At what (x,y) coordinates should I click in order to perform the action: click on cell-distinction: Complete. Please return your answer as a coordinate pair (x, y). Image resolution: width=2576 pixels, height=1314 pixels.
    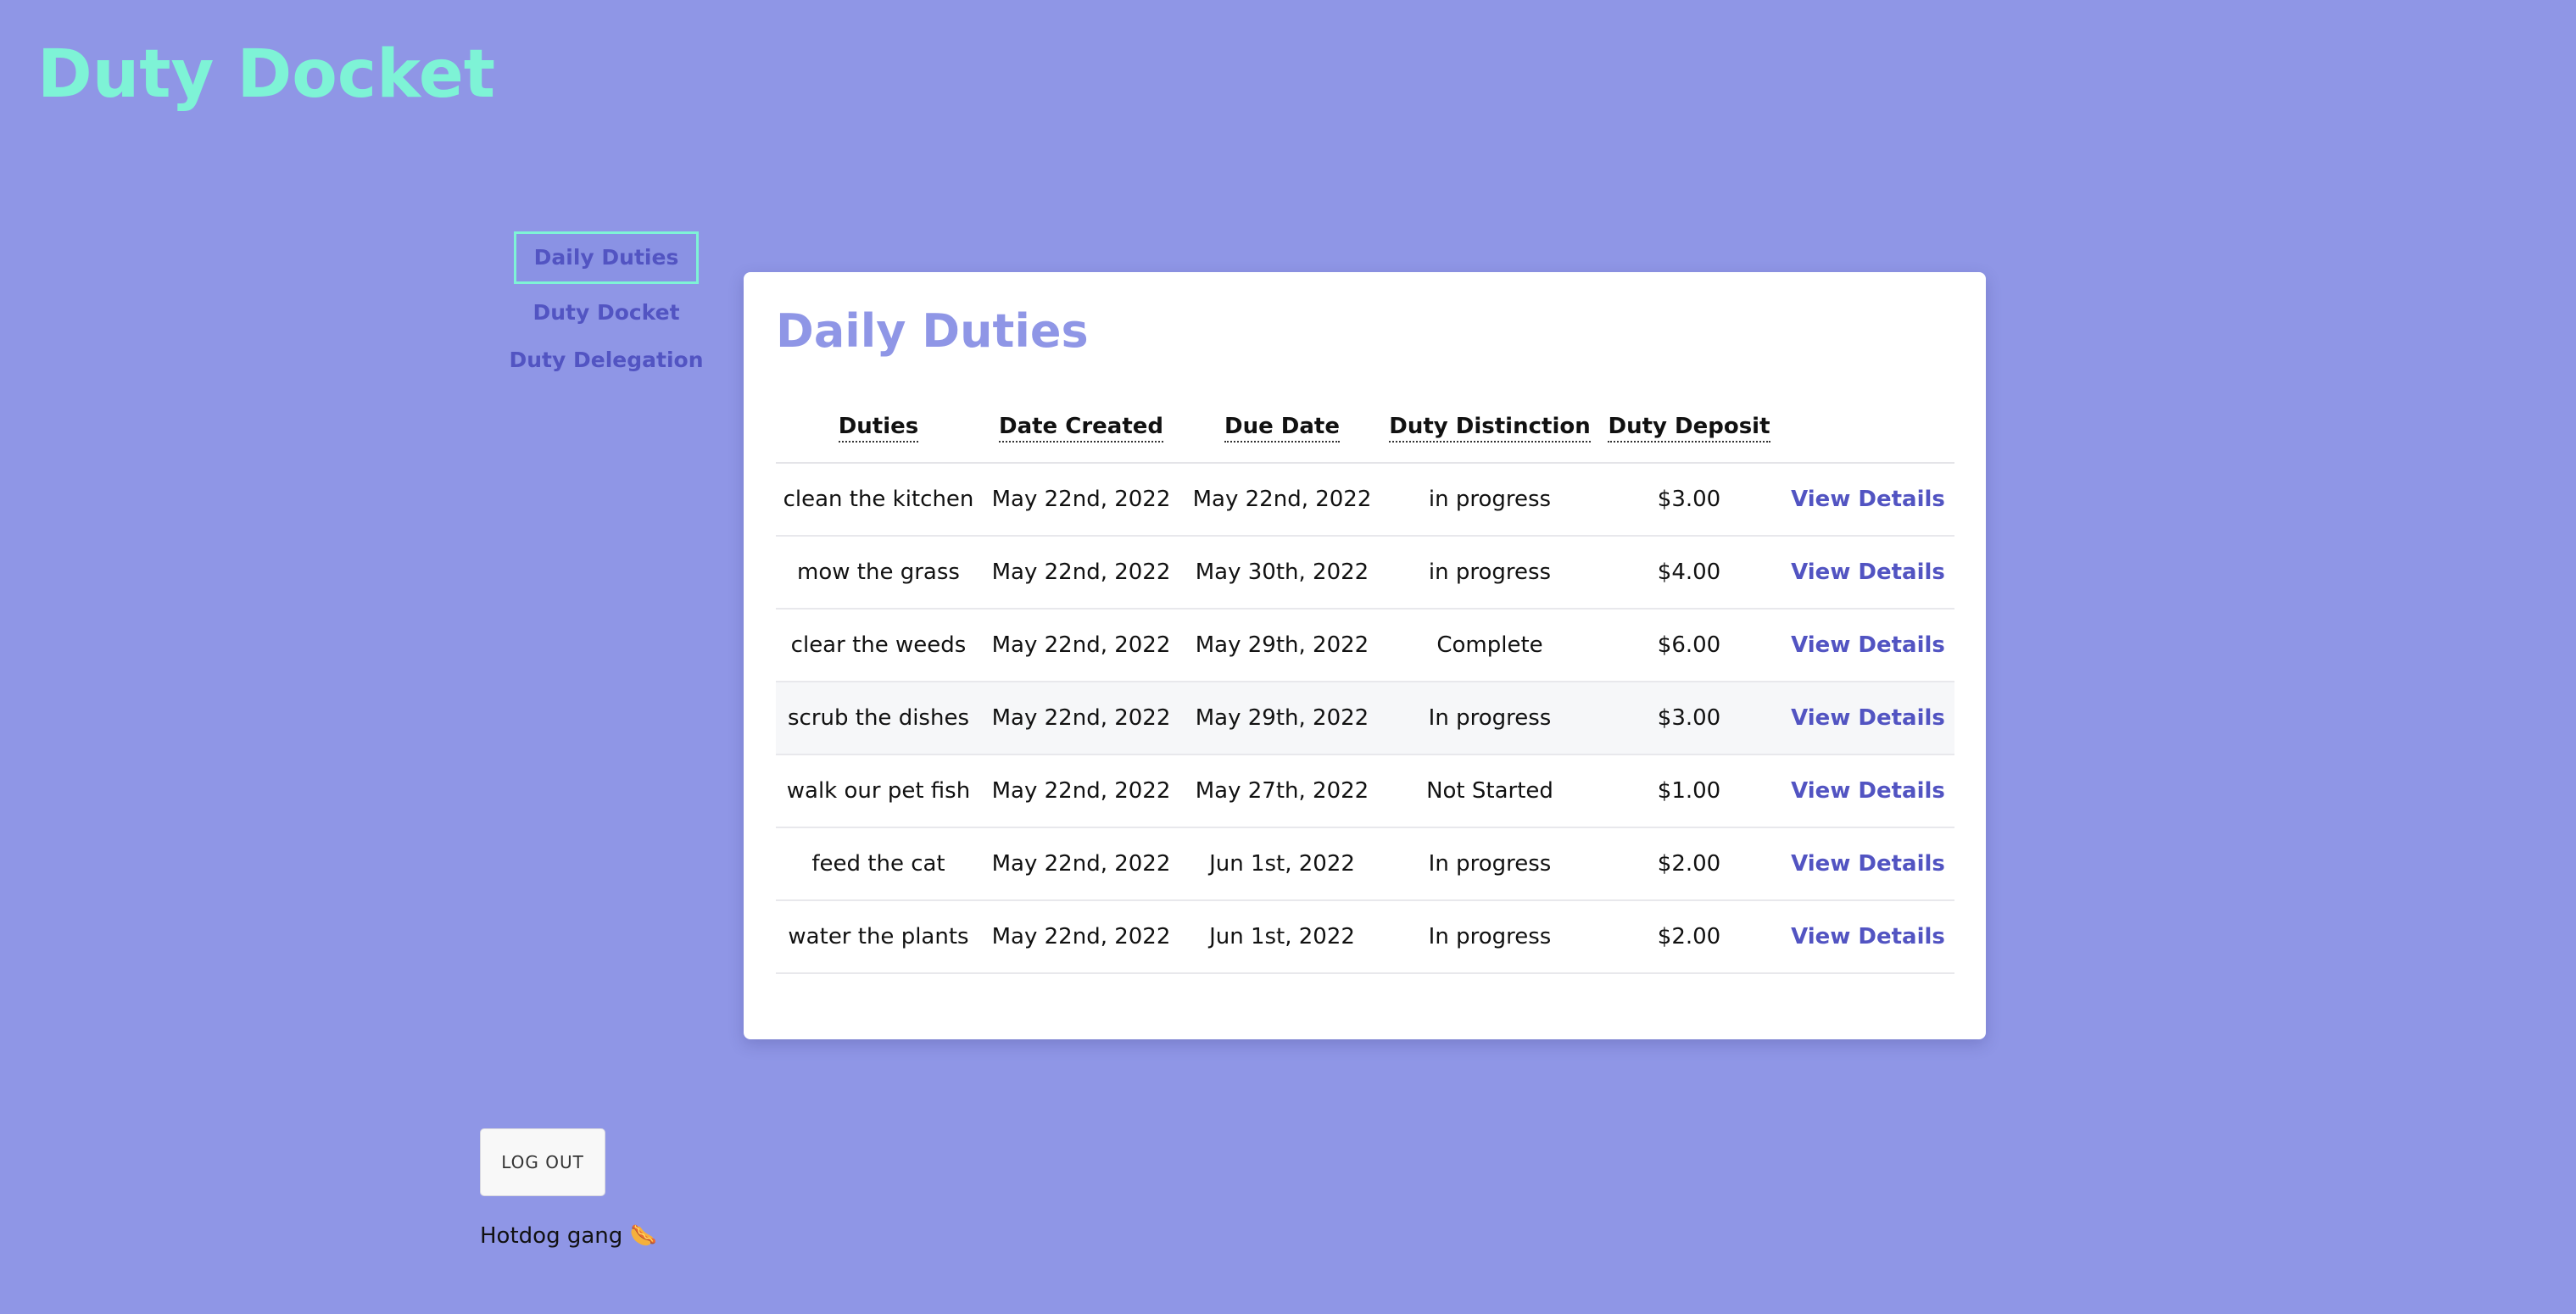
    Looking at the image, I should click on (1490, 646).